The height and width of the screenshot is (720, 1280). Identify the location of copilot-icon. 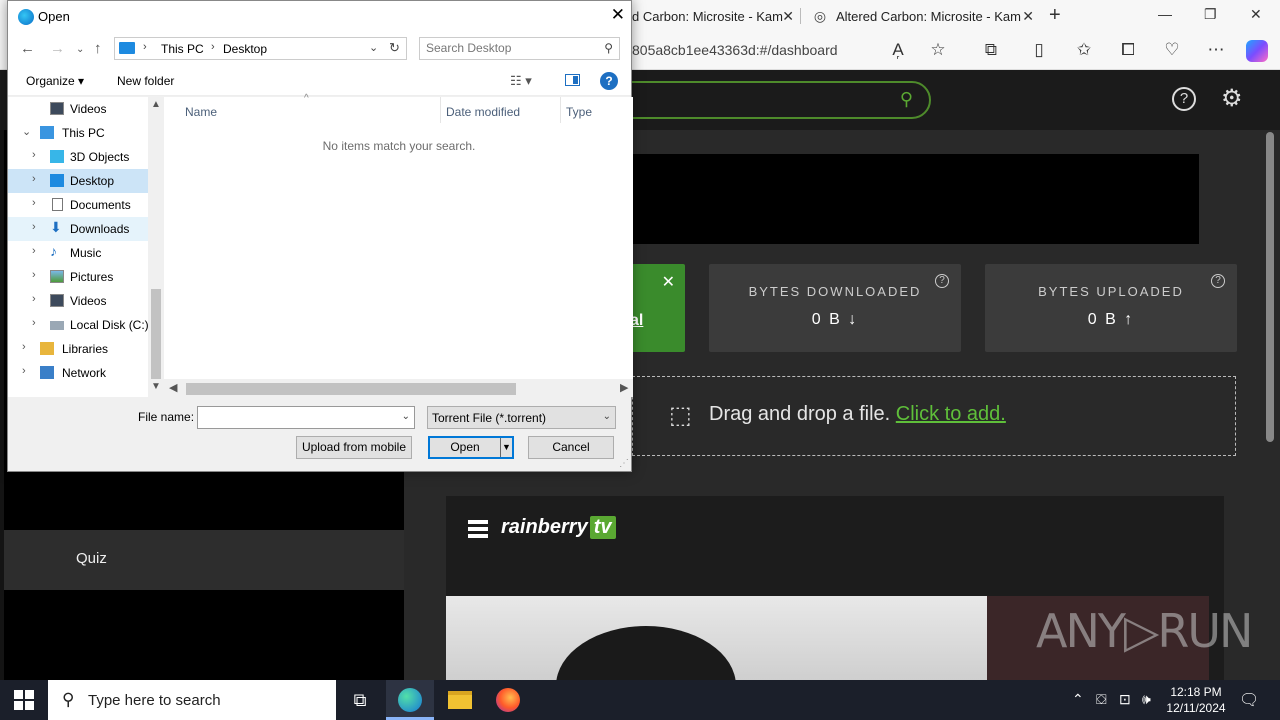
(1257, 51).